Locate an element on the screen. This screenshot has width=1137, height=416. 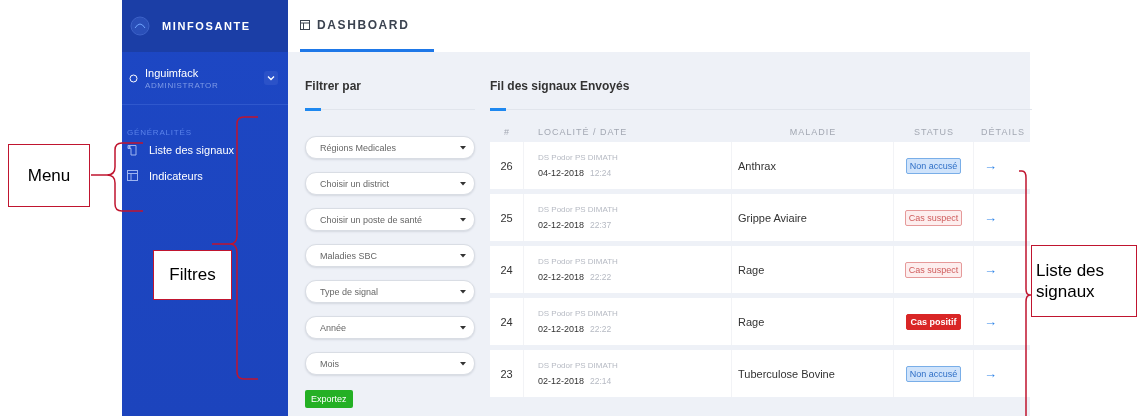
row-number: 25 is located at coordinates (507, 217).